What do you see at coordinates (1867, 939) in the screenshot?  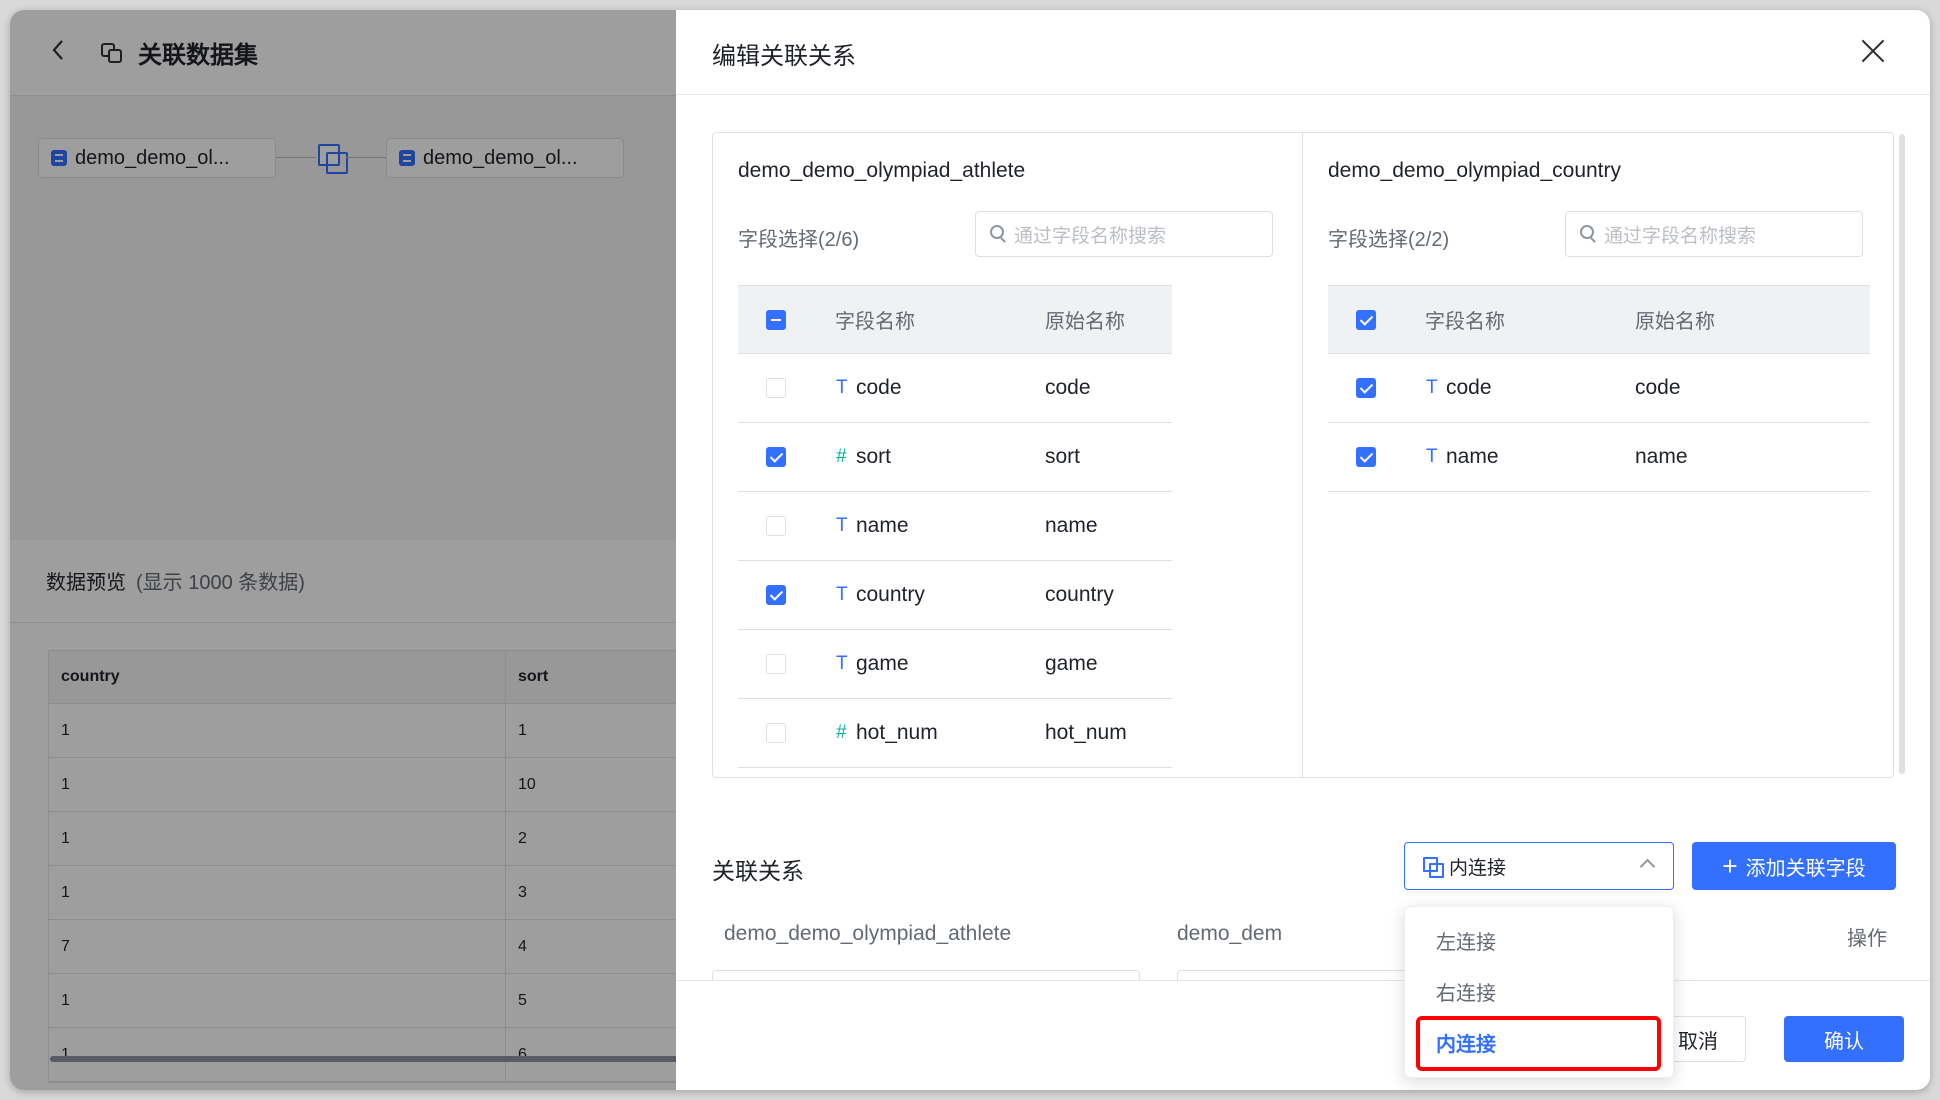 I see `relation-op-column: 操作` at bounding box center [1867, 939].